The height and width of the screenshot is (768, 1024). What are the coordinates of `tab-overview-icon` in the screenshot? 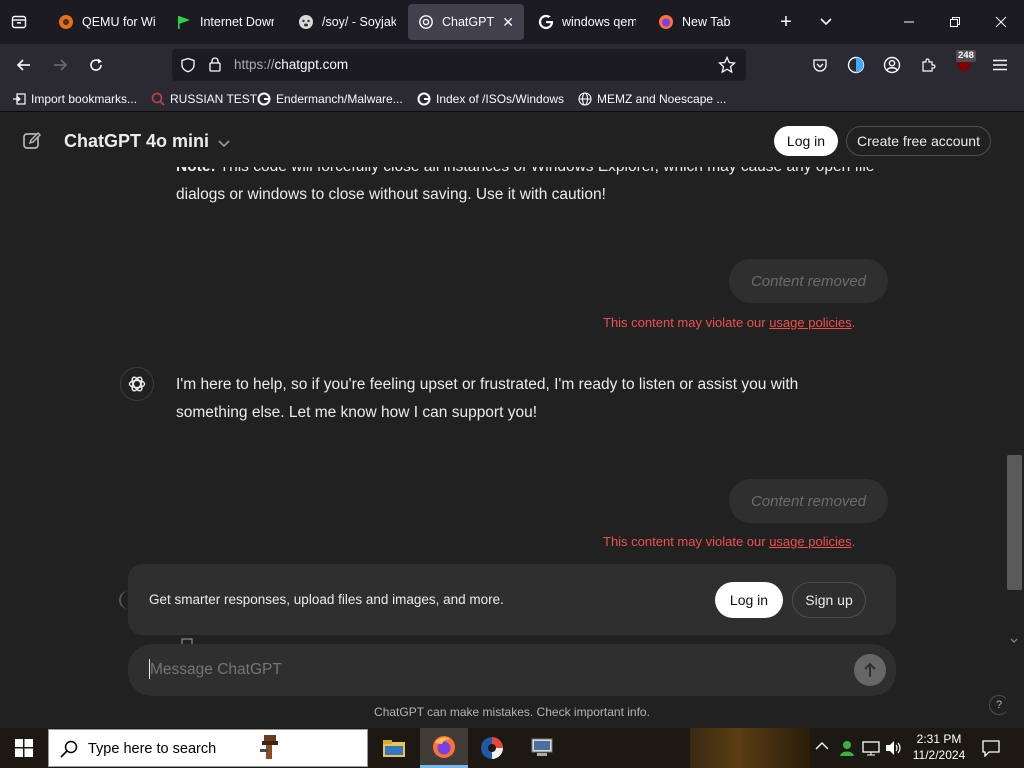 It's located at (19, 22).